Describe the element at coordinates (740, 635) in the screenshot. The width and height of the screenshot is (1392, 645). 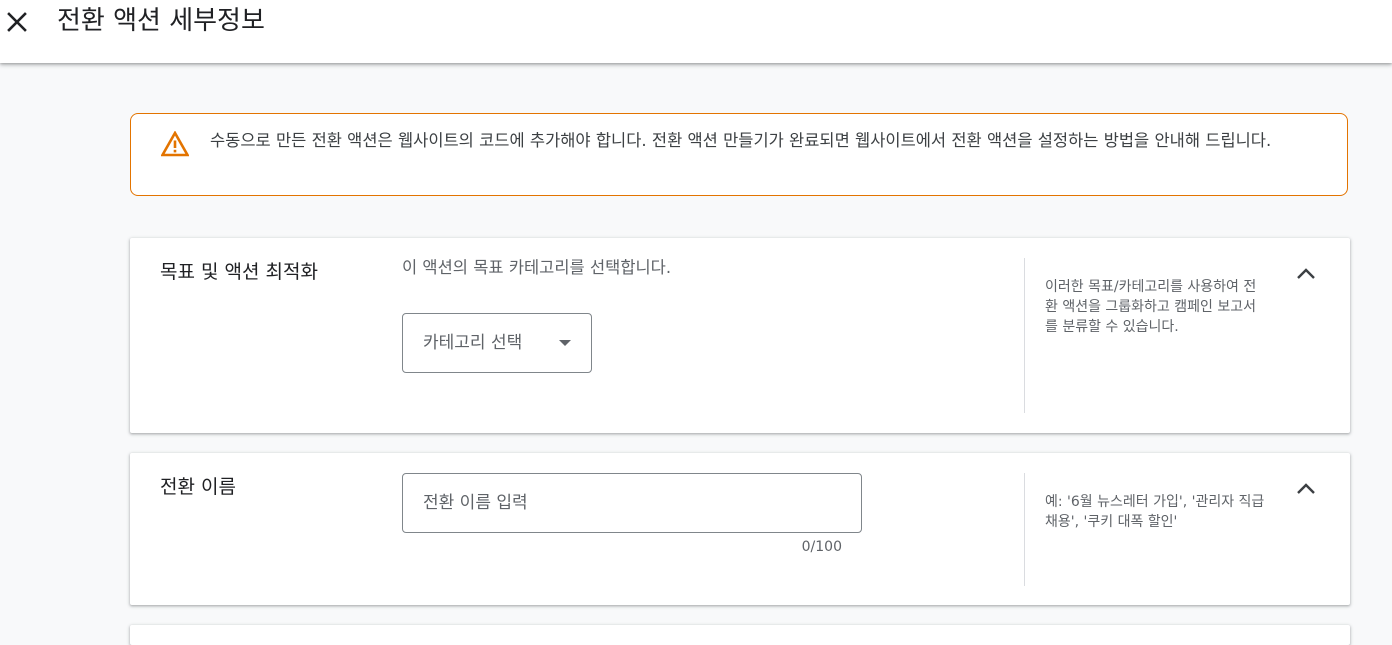
I see `next-section-card` at that location.